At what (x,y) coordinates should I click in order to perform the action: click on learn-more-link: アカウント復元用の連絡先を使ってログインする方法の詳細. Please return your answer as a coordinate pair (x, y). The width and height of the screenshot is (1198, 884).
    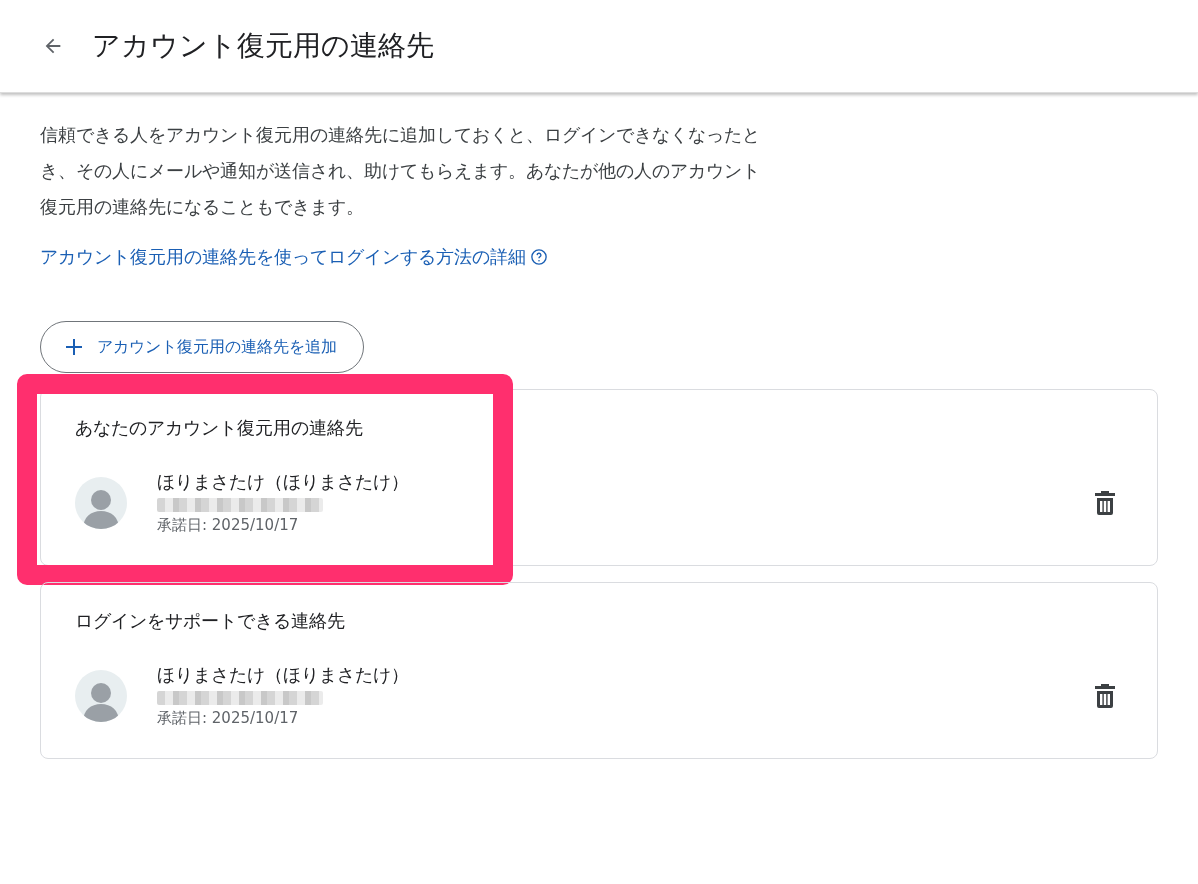
    Looking at the image, I should click on (283, 257).